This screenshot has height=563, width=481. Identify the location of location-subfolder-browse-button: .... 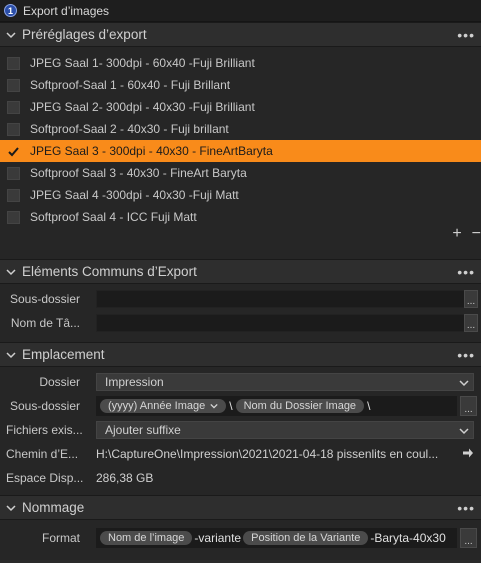
(468, 406).